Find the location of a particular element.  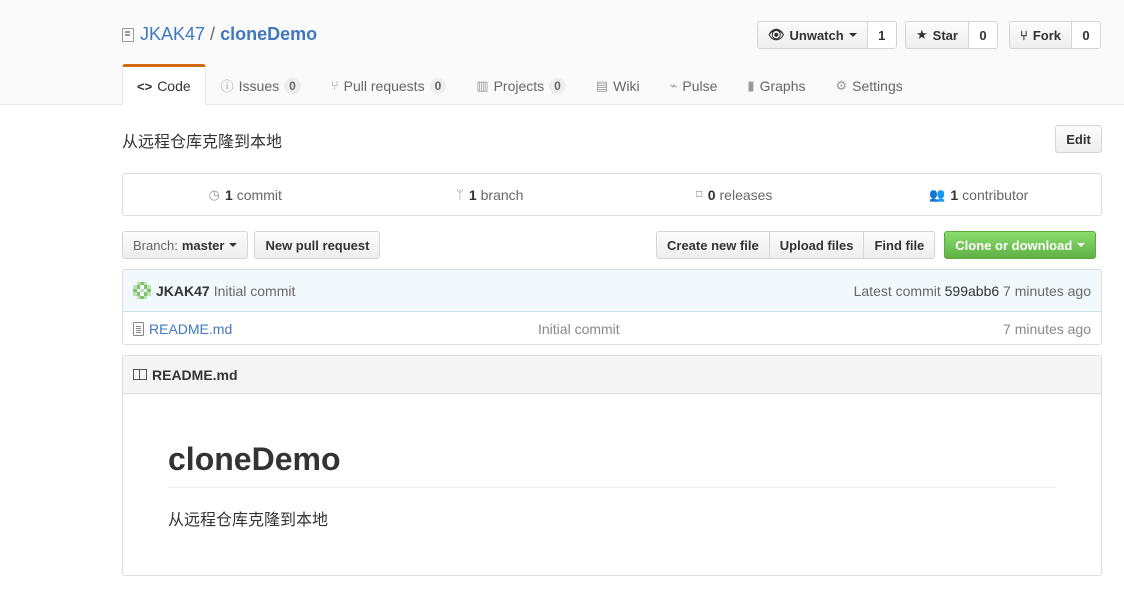

file-commit-message-link: Initial commit is located at coordinates (579, 329).